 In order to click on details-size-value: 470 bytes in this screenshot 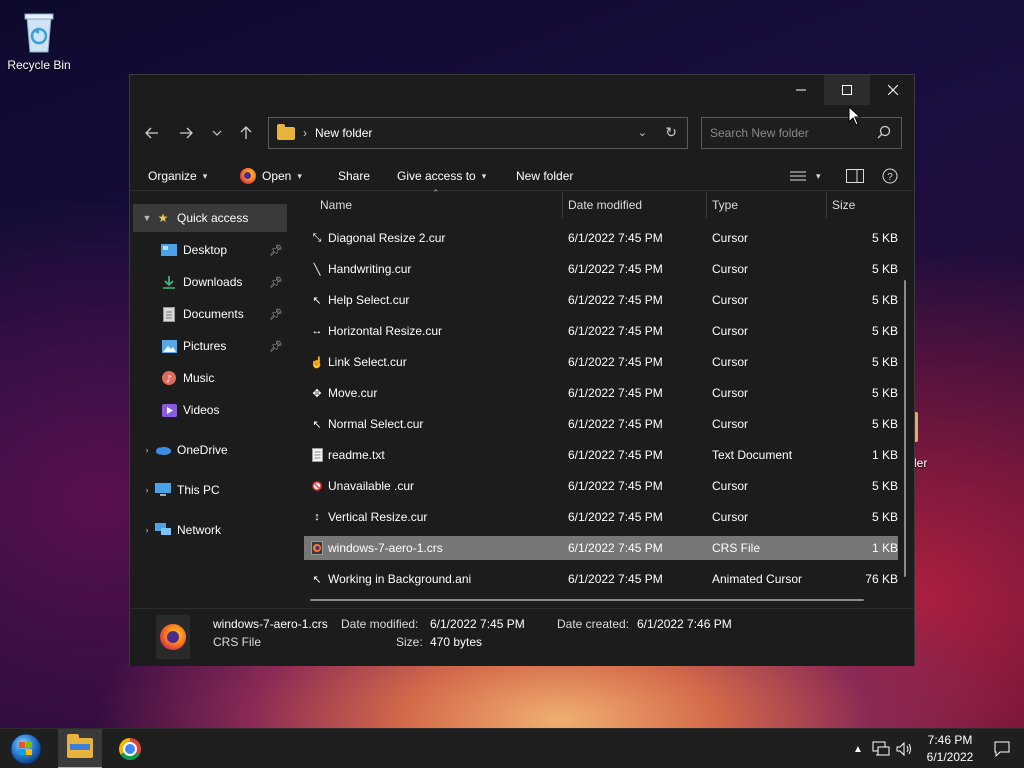, I will do `click(456, 642)`.